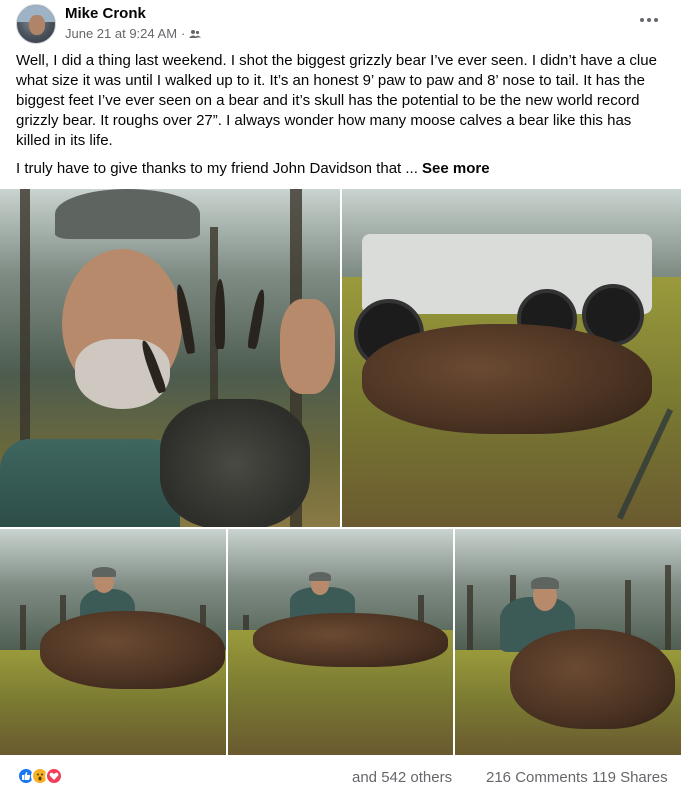 Image resolution: width=681 pixels, height=798 pixels. Describe the element at coordinates (54, 776) in the screenshot. I see `love-icon` at that location.